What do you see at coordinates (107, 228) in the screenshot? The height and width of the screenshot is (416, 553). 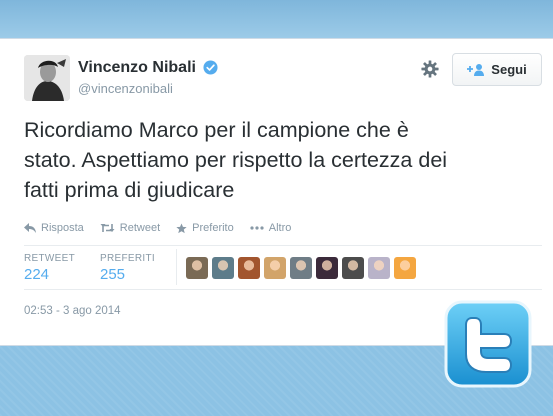 I see `retweet-icon` at bounding box center [107, 228].